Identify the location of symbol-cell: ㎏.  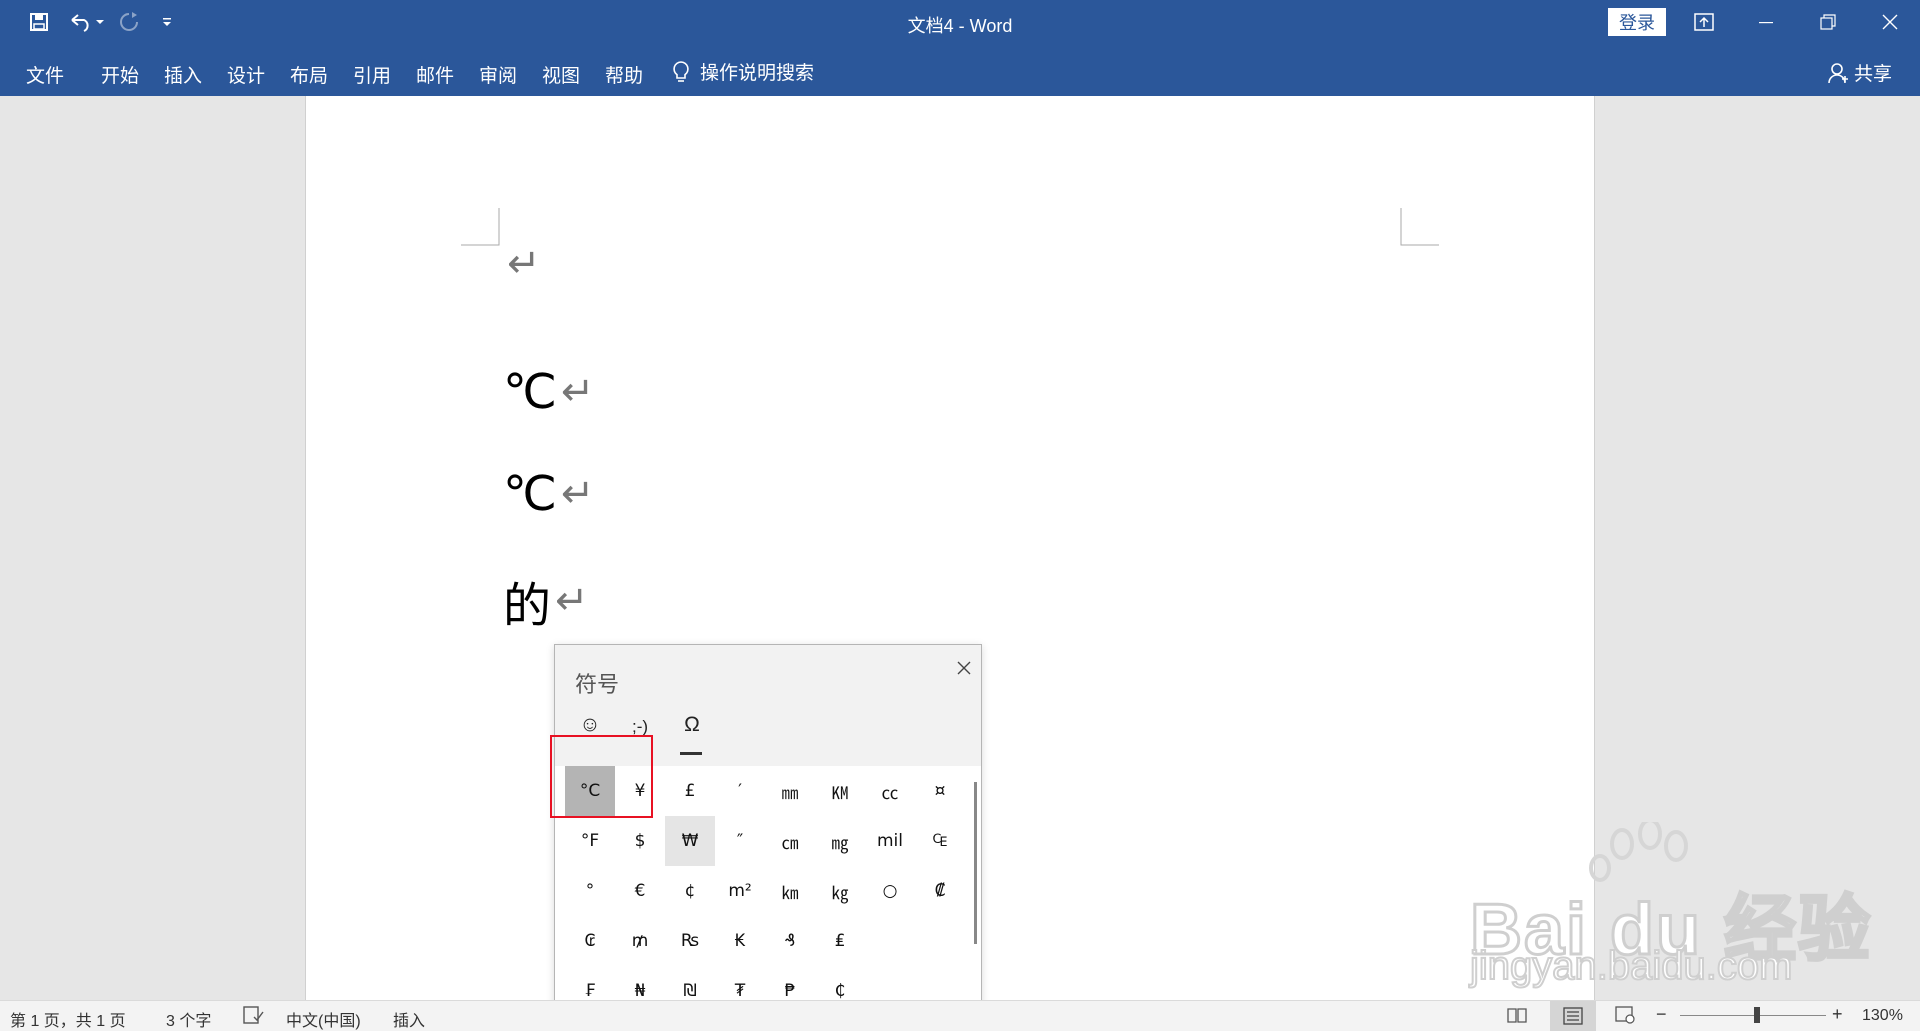
(840, 891).